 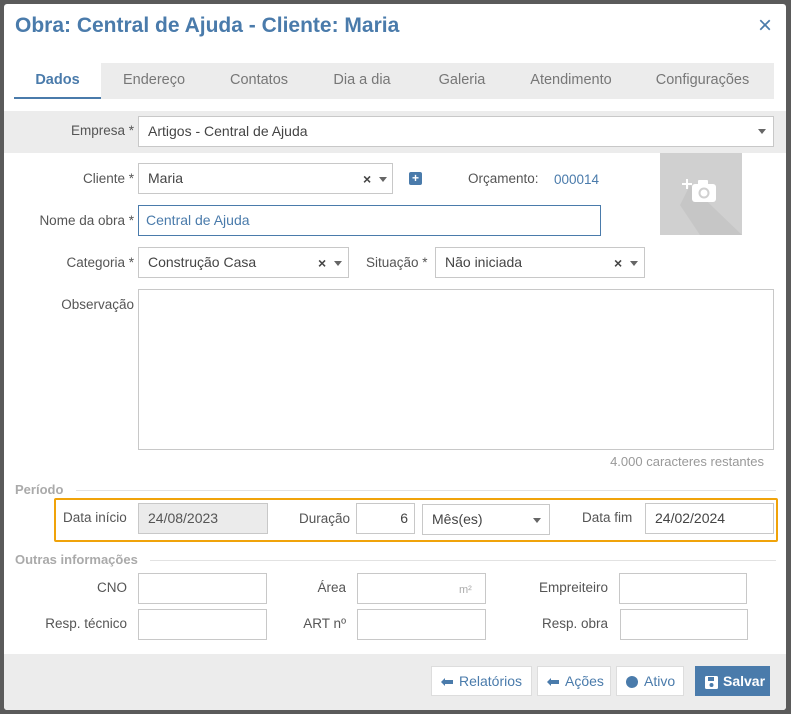 What do you see at coordinates (76, 559) in the screenshot?
I see `outras-section-title: Outras informações` at bounding box center [76, 559].